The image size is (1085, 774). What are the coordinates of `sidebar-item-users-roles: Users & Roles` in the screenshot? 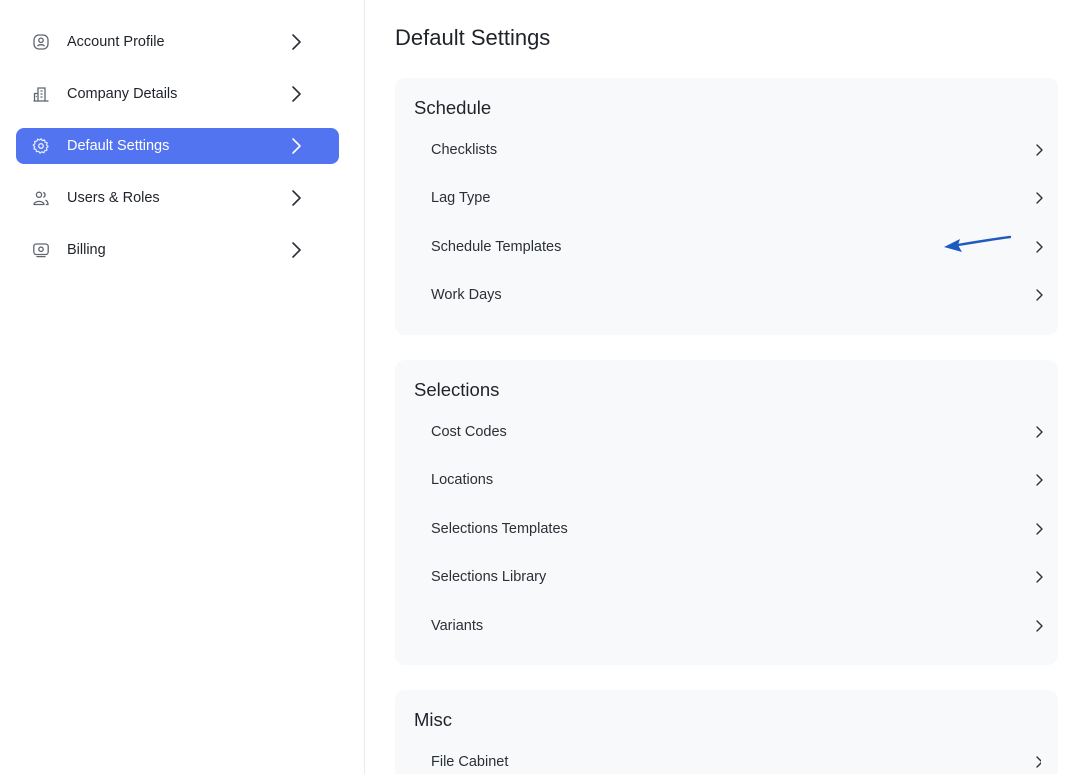 It's located at (177, 198).